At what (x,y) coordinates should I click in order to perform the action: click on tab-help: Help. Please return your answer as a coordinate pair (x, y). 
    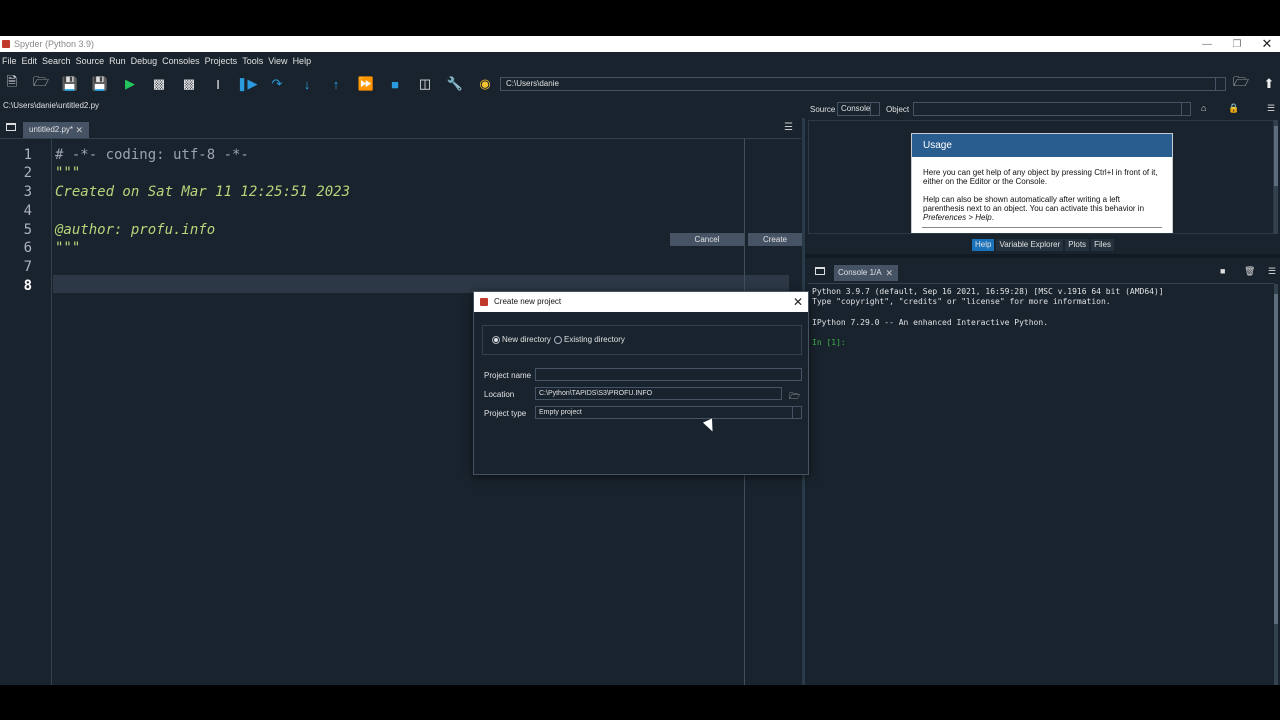
    Looking at the image, I should click on (983, 245).